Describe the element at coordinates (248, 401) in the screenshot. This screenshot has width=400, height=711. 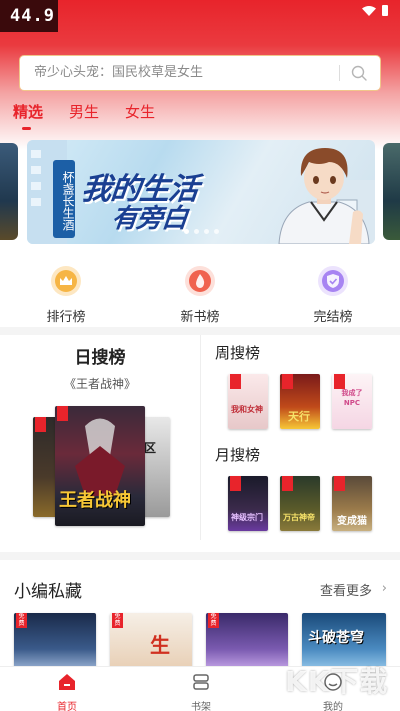
I see `book-cover: 我和女神` at that location.